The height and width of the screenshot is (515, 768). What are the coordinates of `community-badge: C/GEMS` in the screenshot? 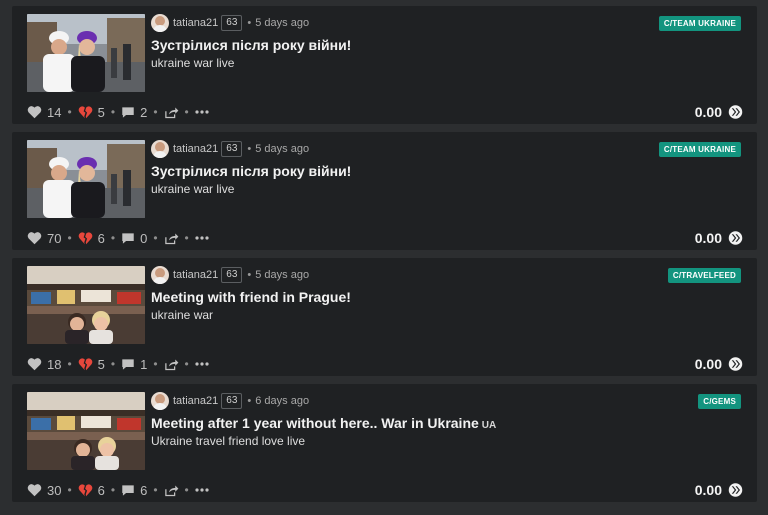 It's located at (719, 401).